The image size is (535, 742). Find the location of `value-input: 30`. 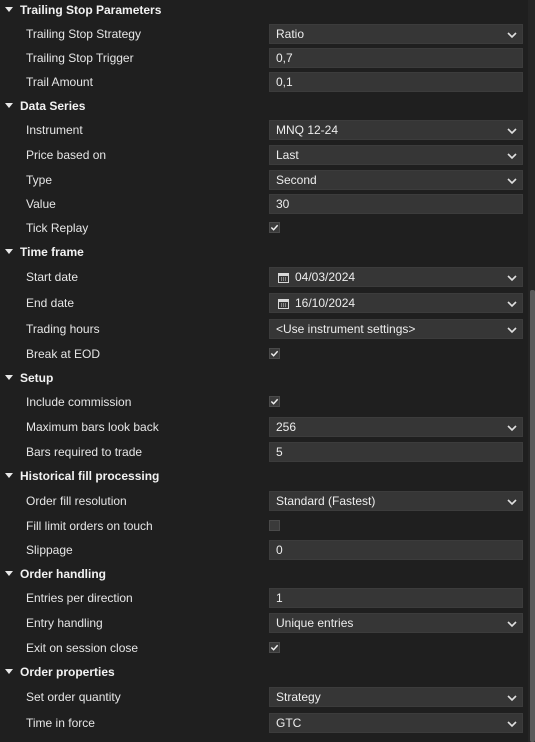

value-input: 30 is located at coordinates (396, 204).